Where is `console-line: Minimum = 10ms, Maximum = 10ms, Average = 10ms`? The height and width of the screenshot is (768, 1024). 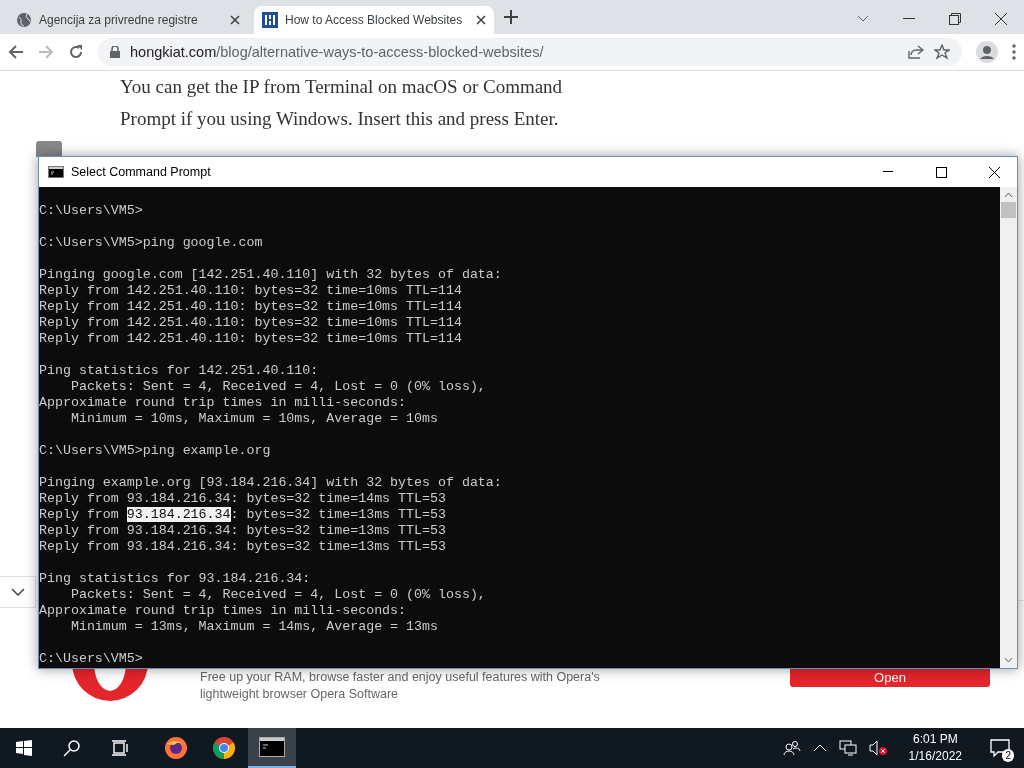 console-line: Minimum = 10ms, Maximum = 10ms, Average = 10ms is located at coordinates (253, 419).